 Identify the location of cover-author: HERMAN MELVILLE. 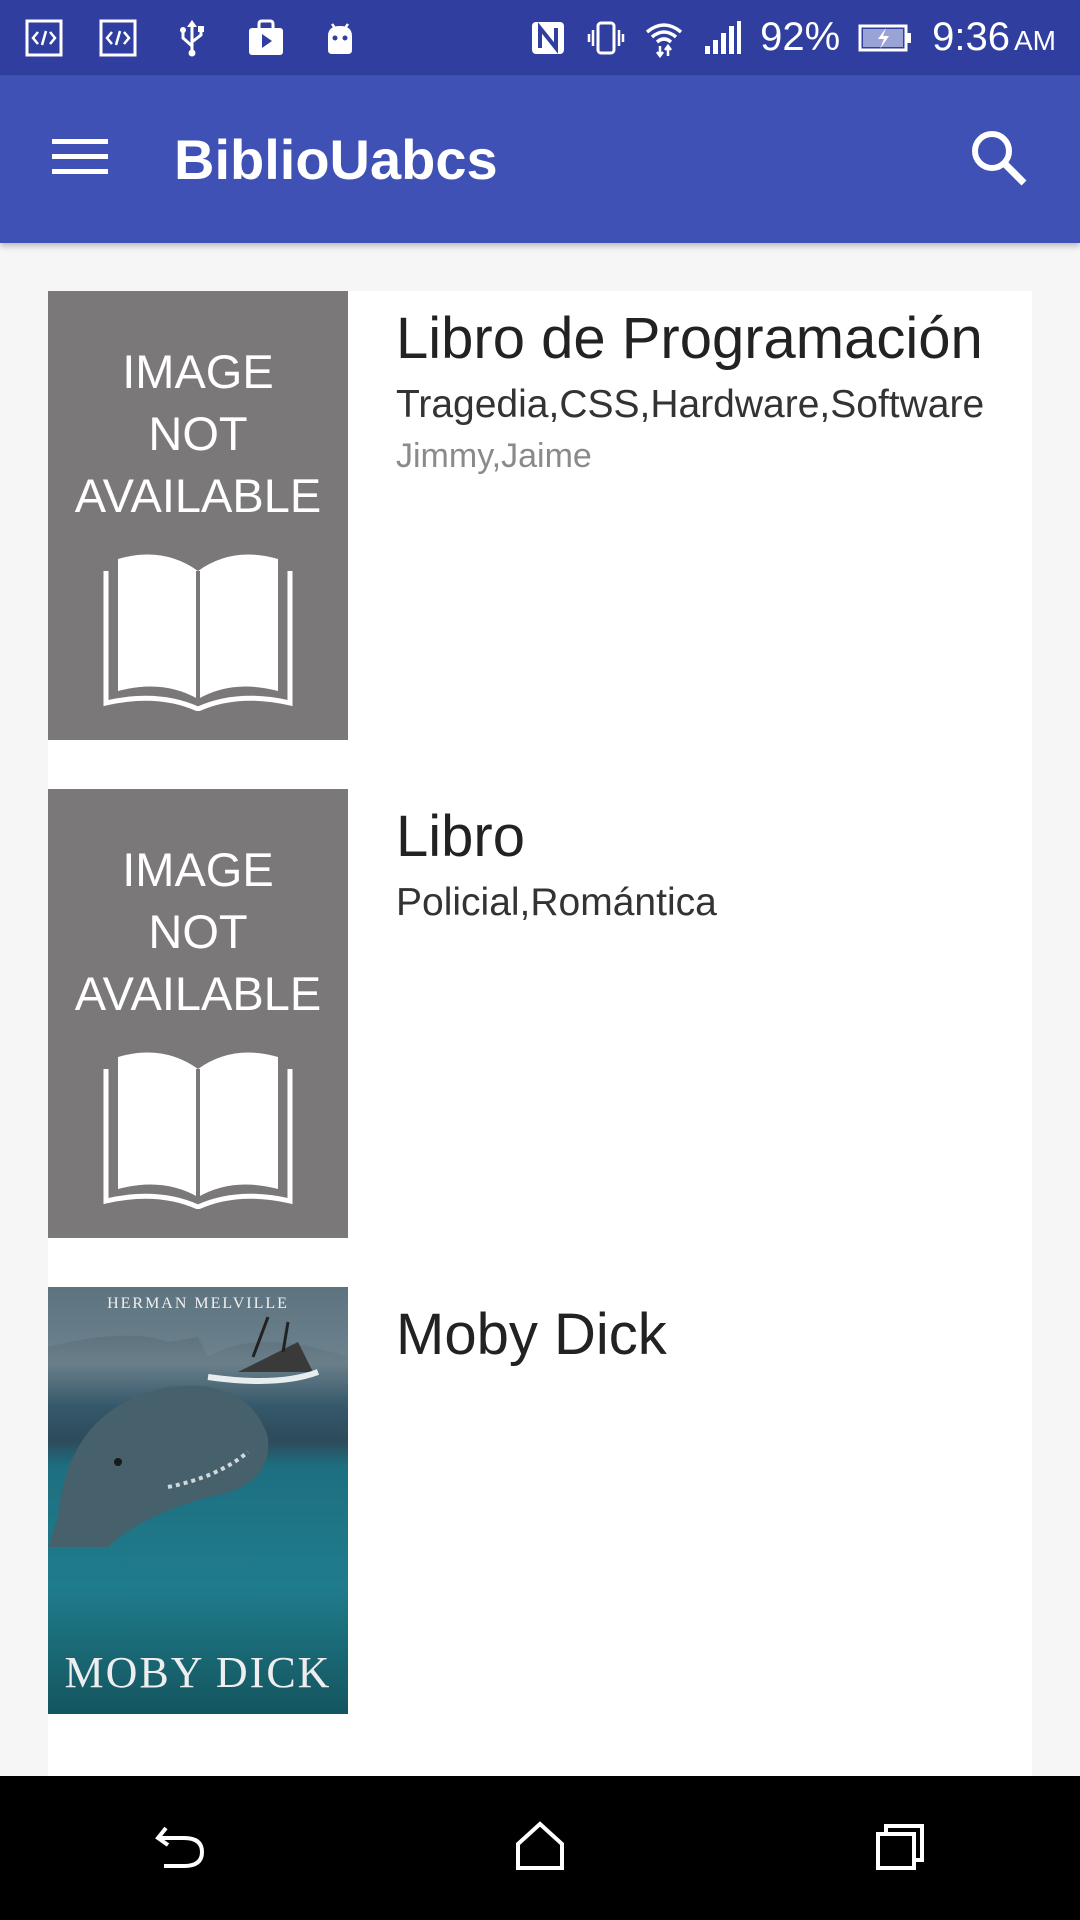
(198, 1303).